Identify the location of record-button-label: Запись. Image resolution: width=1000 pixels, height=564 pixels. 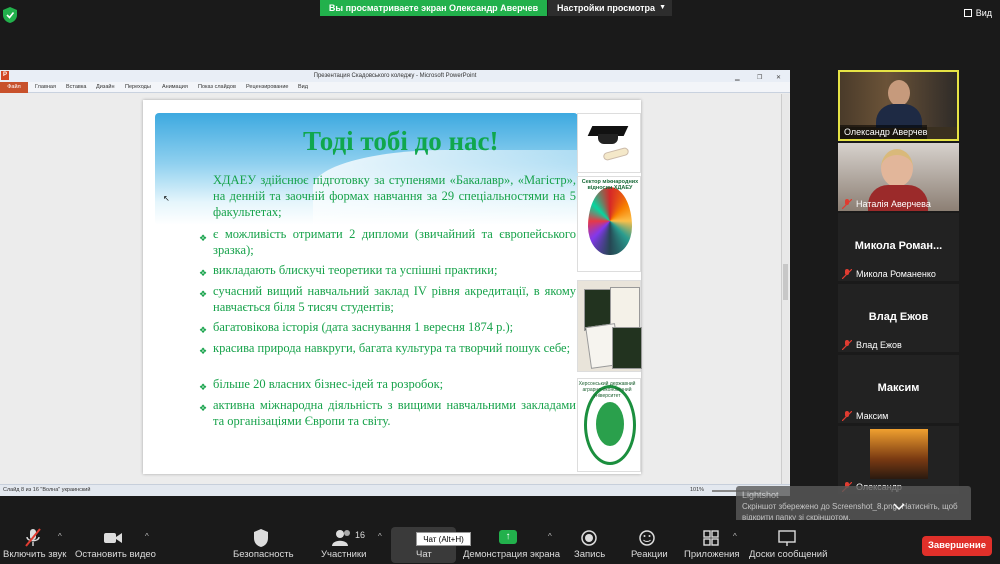
(589, 554).